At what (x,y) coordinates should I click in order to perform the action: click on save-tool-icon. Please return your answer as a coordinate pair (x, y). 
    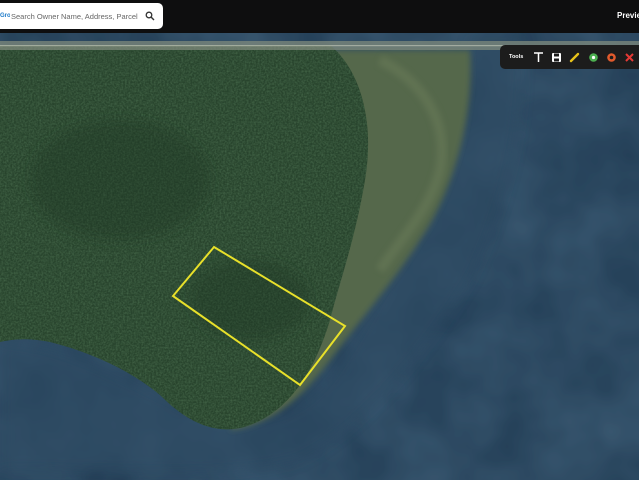
    Looking at the image, I should click on (557, 57).